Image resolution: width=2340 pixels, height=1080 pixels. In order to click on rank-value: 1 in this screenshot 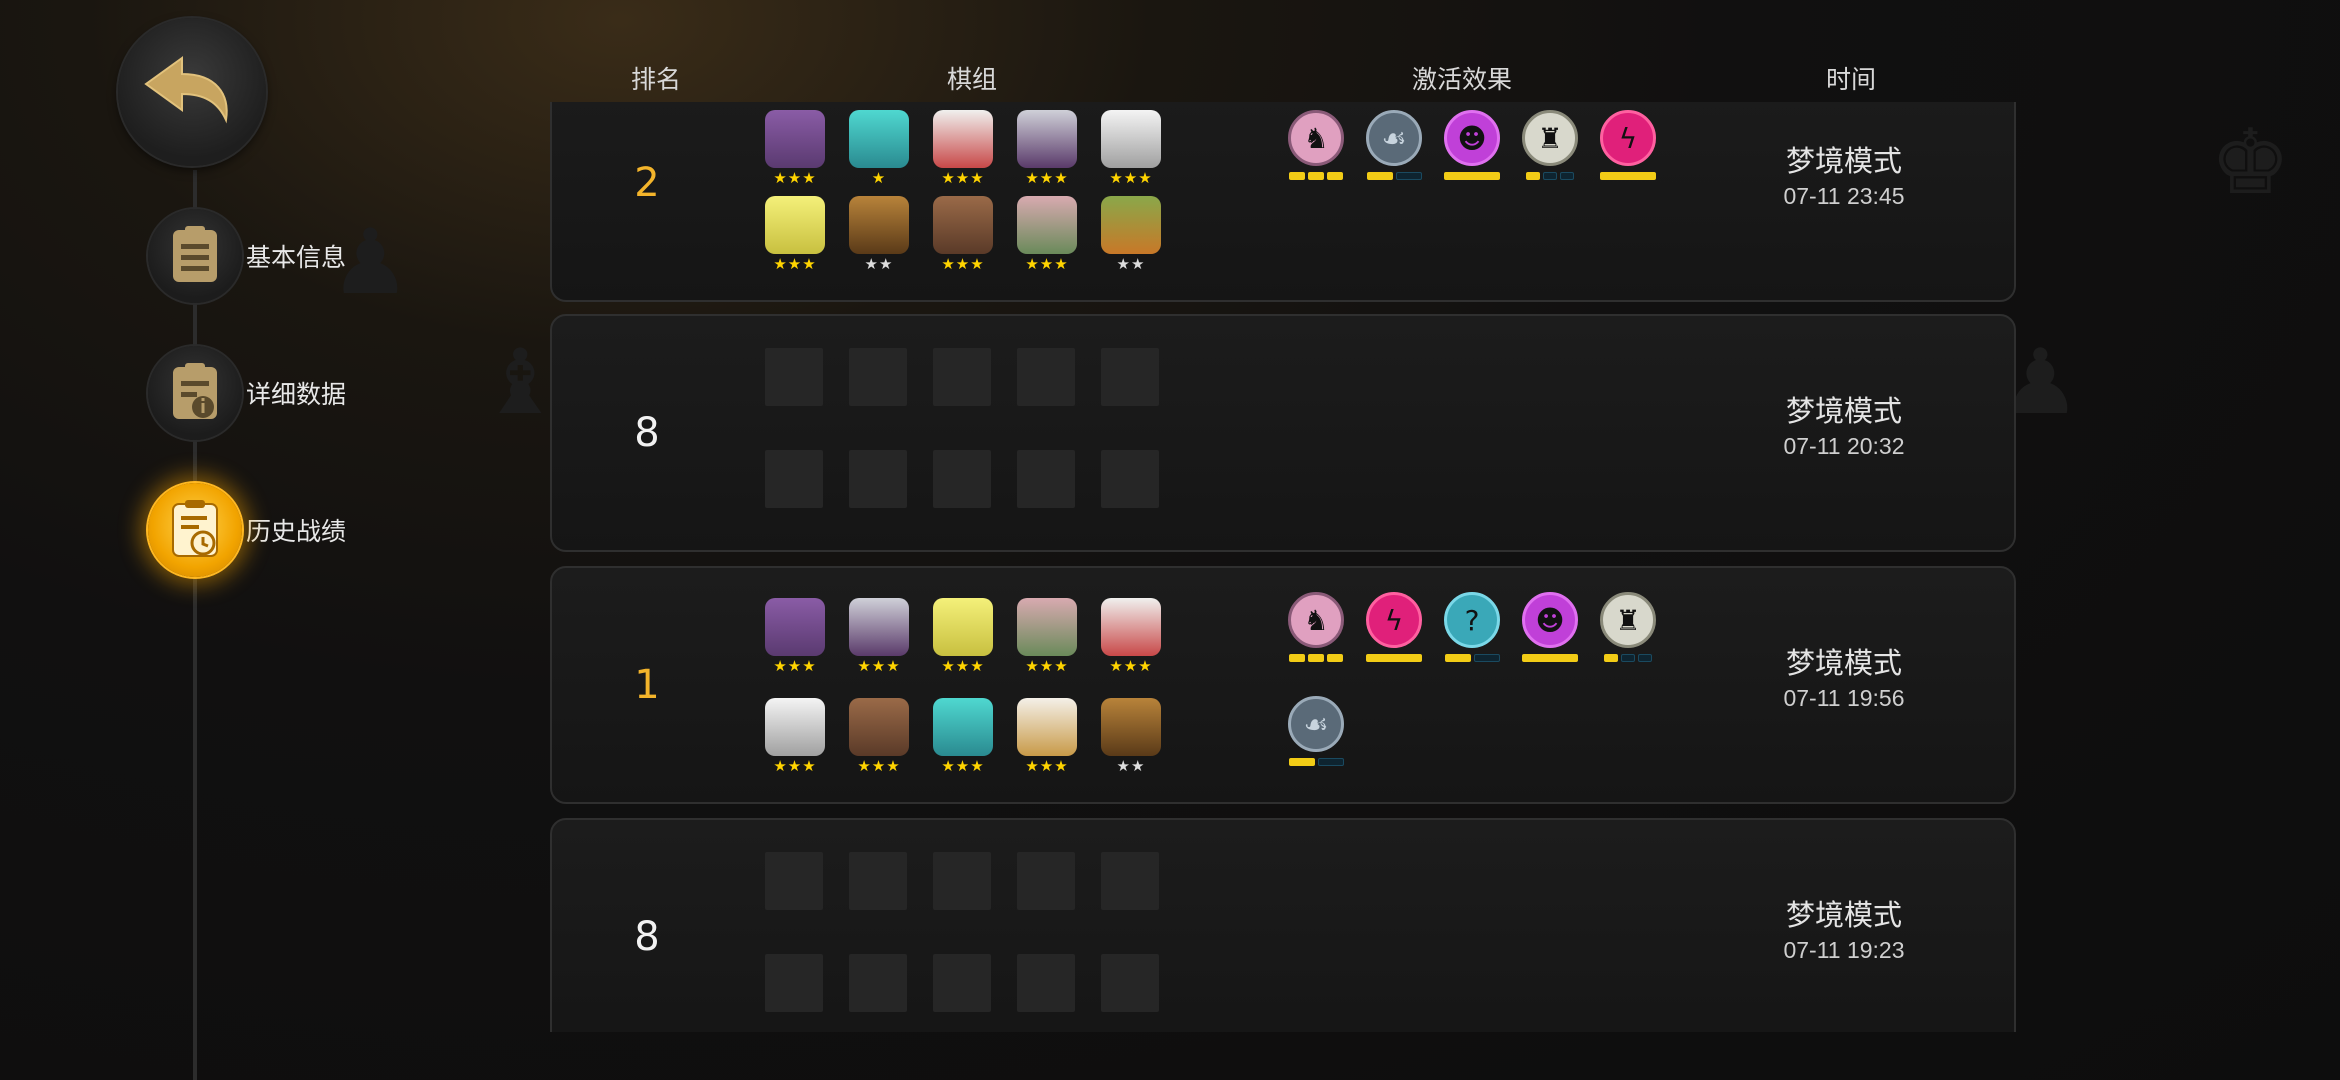, I will do `click(647, 685)`.